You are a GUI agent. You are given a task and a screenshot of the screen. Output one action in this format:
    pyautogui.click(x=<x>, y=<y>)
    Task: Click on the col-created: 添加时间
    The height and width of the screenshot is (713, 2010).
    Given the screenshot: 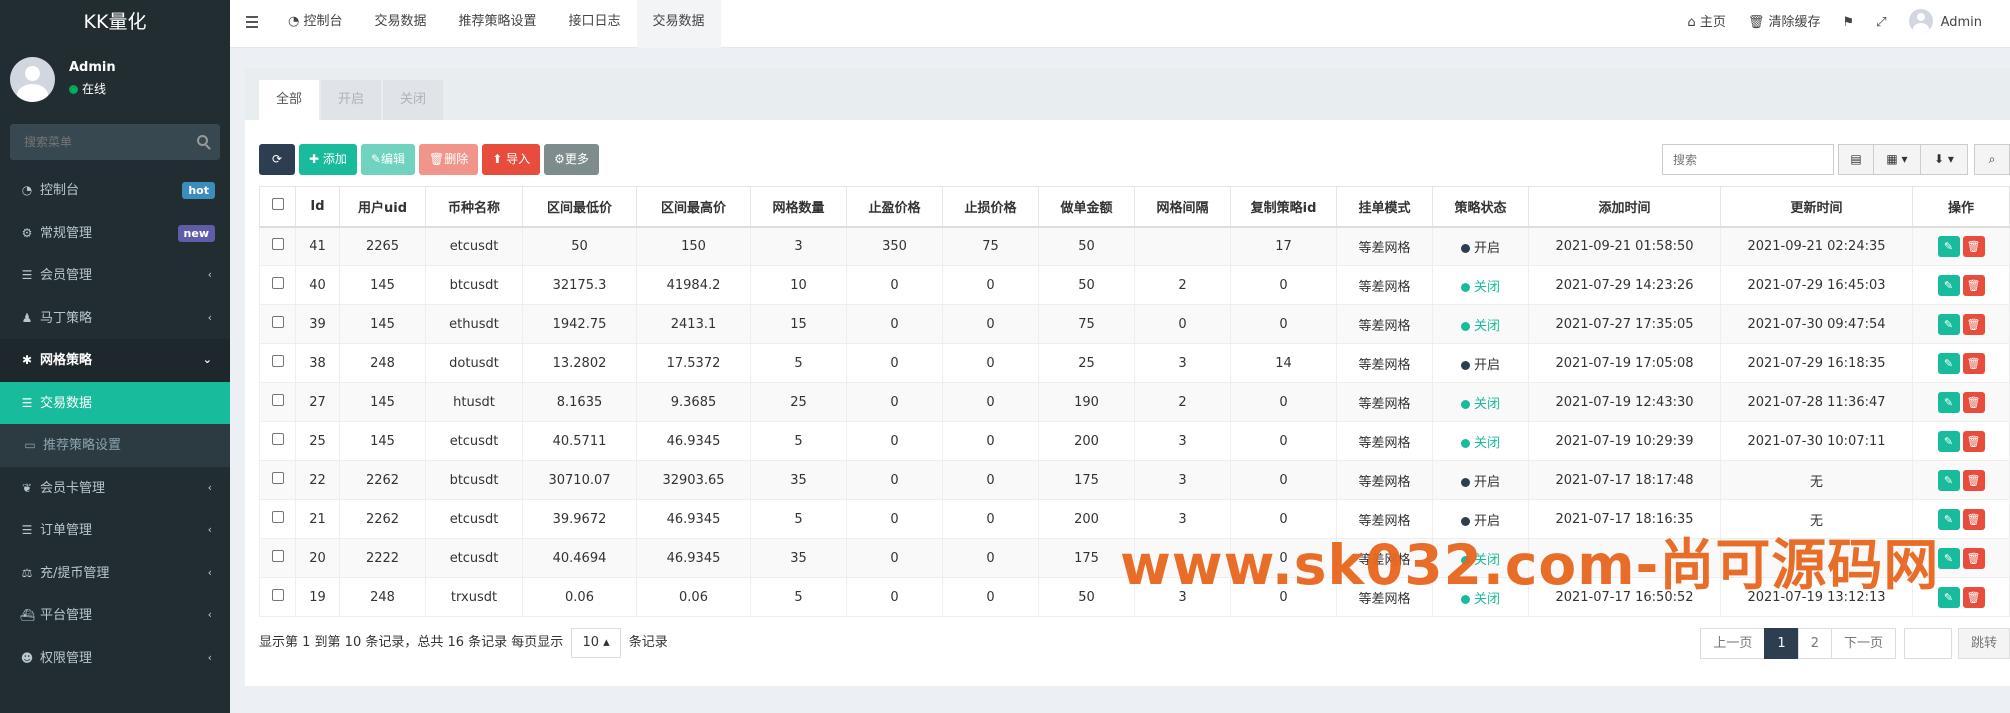 What is the action you would take?
    pyautogui.click(x=1624, y=207)
    